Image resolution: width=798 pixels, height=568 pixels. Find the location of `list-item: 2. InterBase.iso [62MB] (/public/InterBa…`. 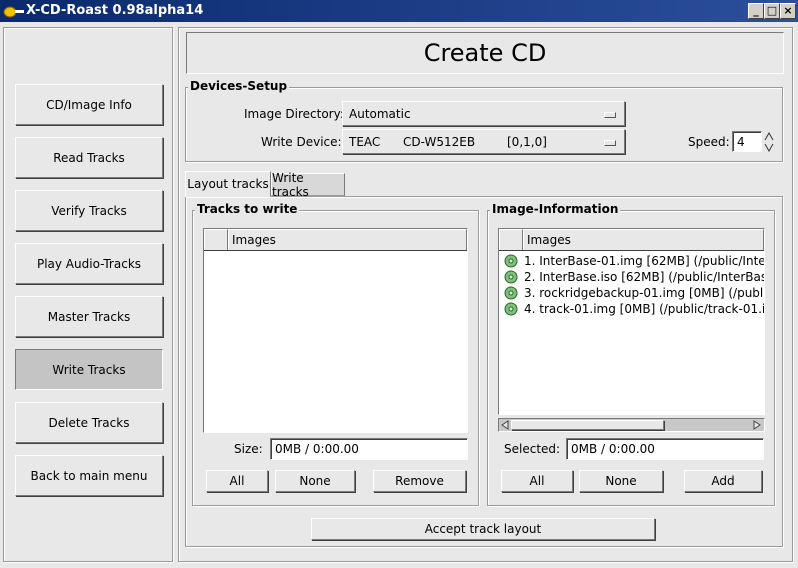

list-item: 2. InterBase.iso [62MB] (/public/InterBa… is located at coordinates (631, 277).